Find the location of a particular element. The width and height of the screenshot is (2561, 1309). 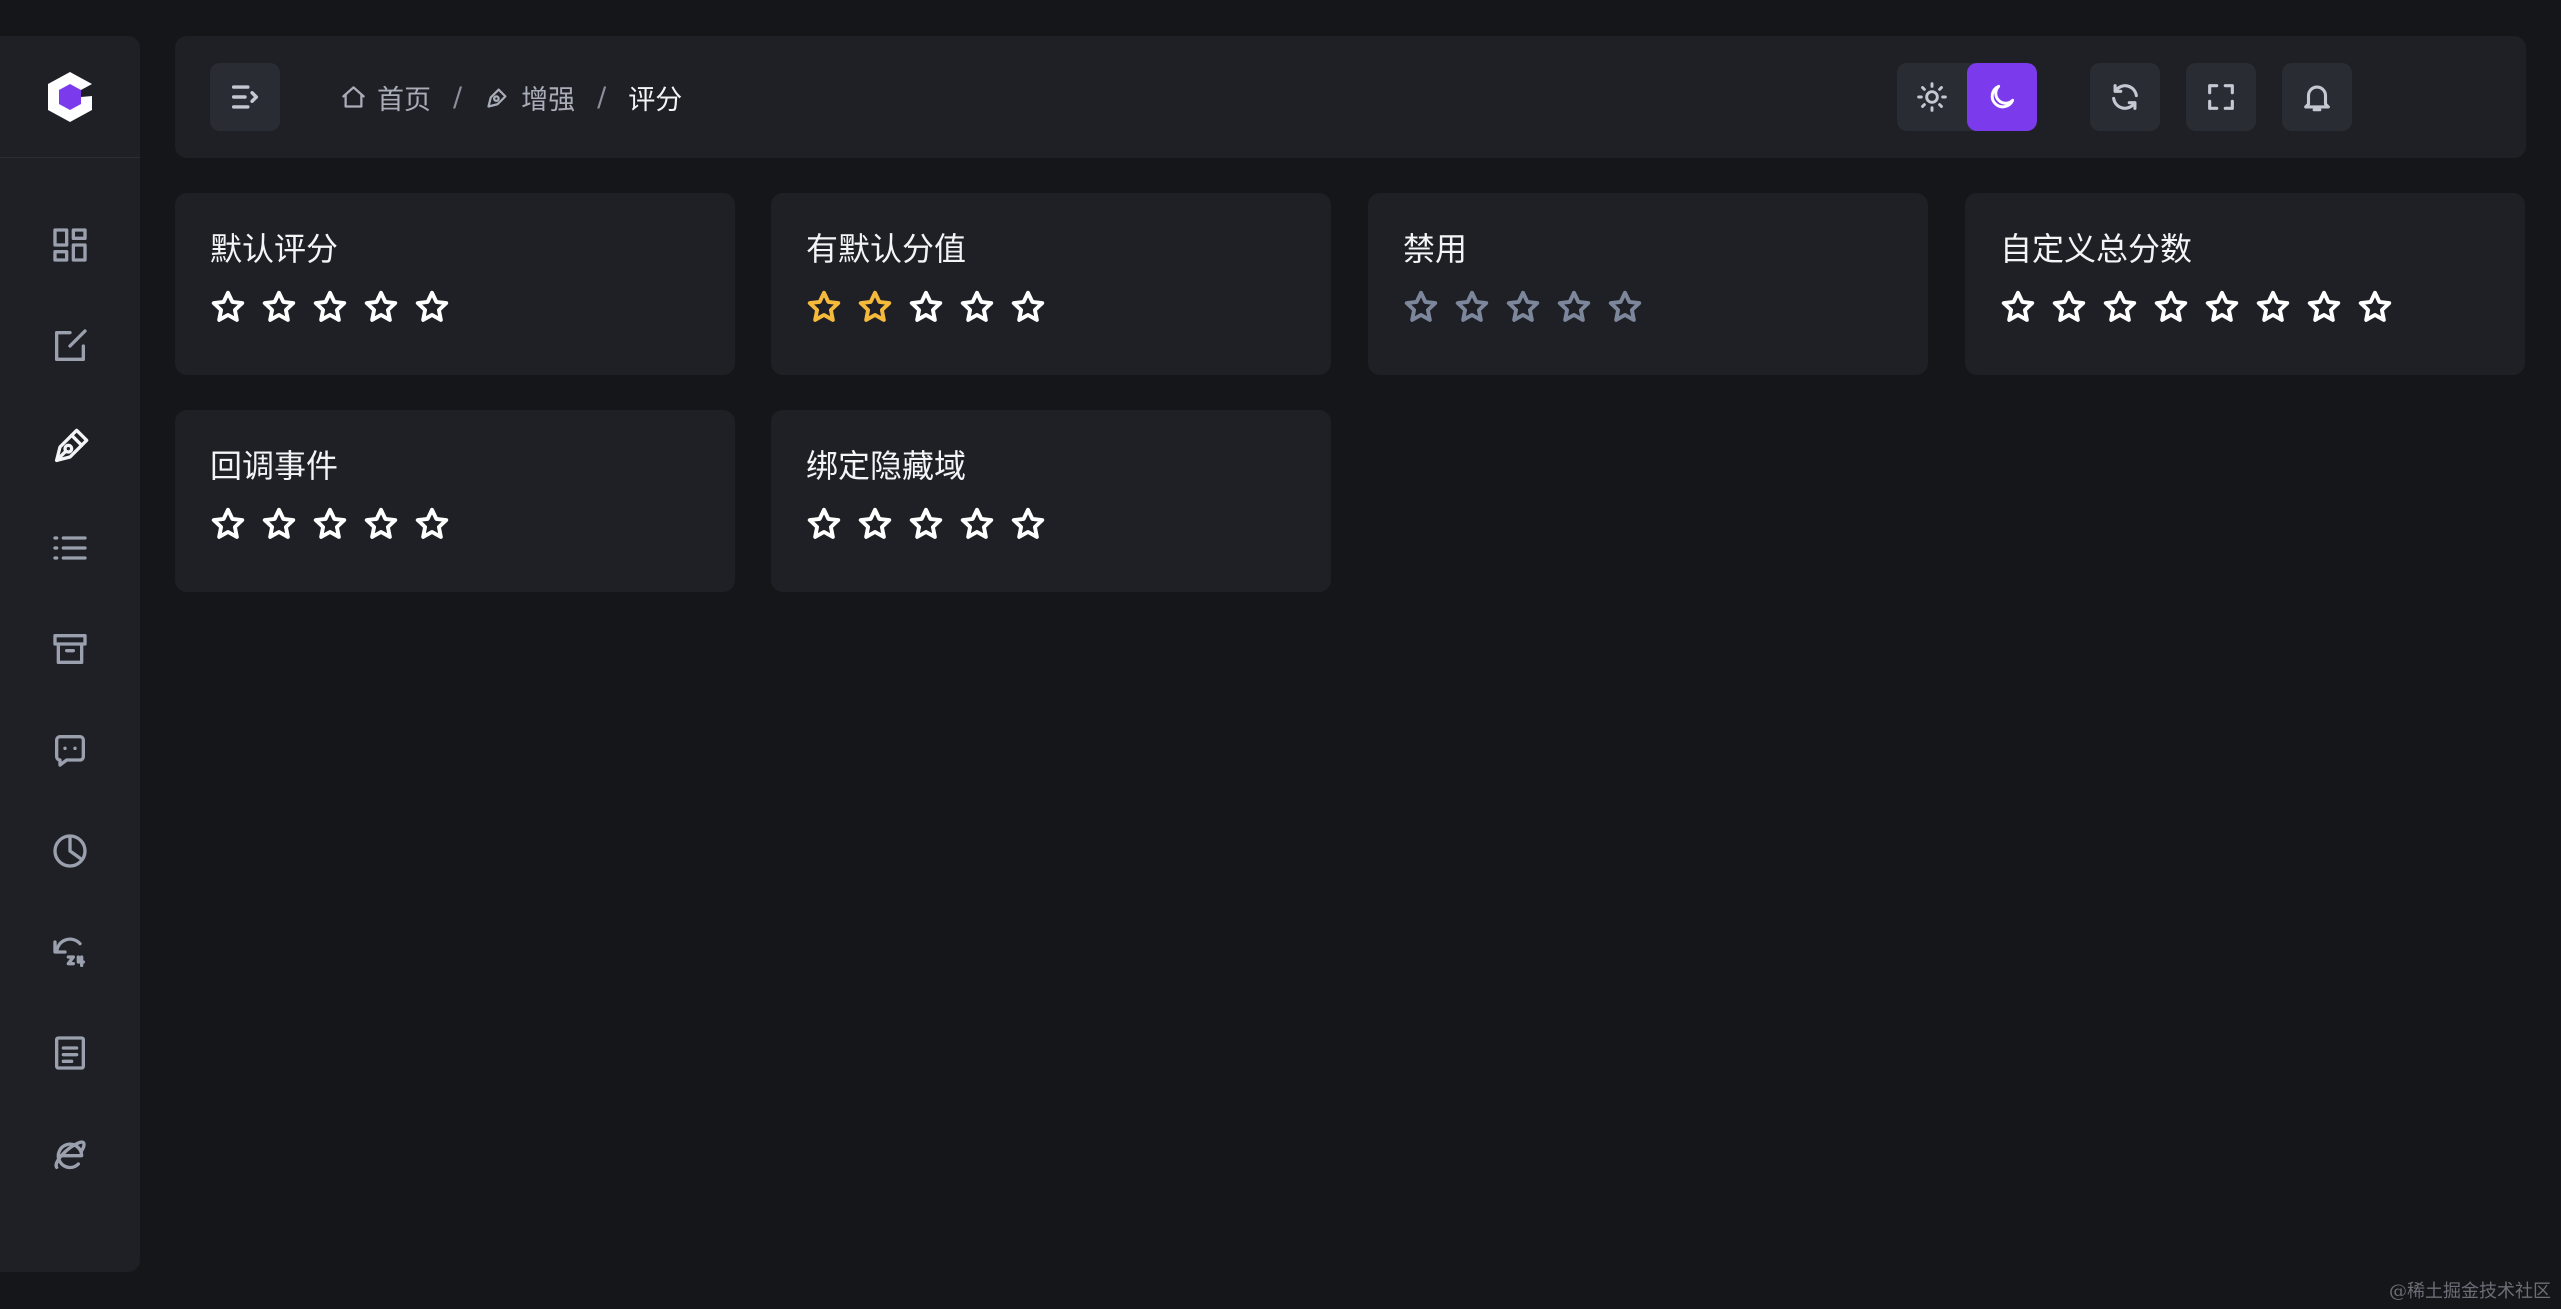

sidebar-item-archive is located at coordinates (70, 648).